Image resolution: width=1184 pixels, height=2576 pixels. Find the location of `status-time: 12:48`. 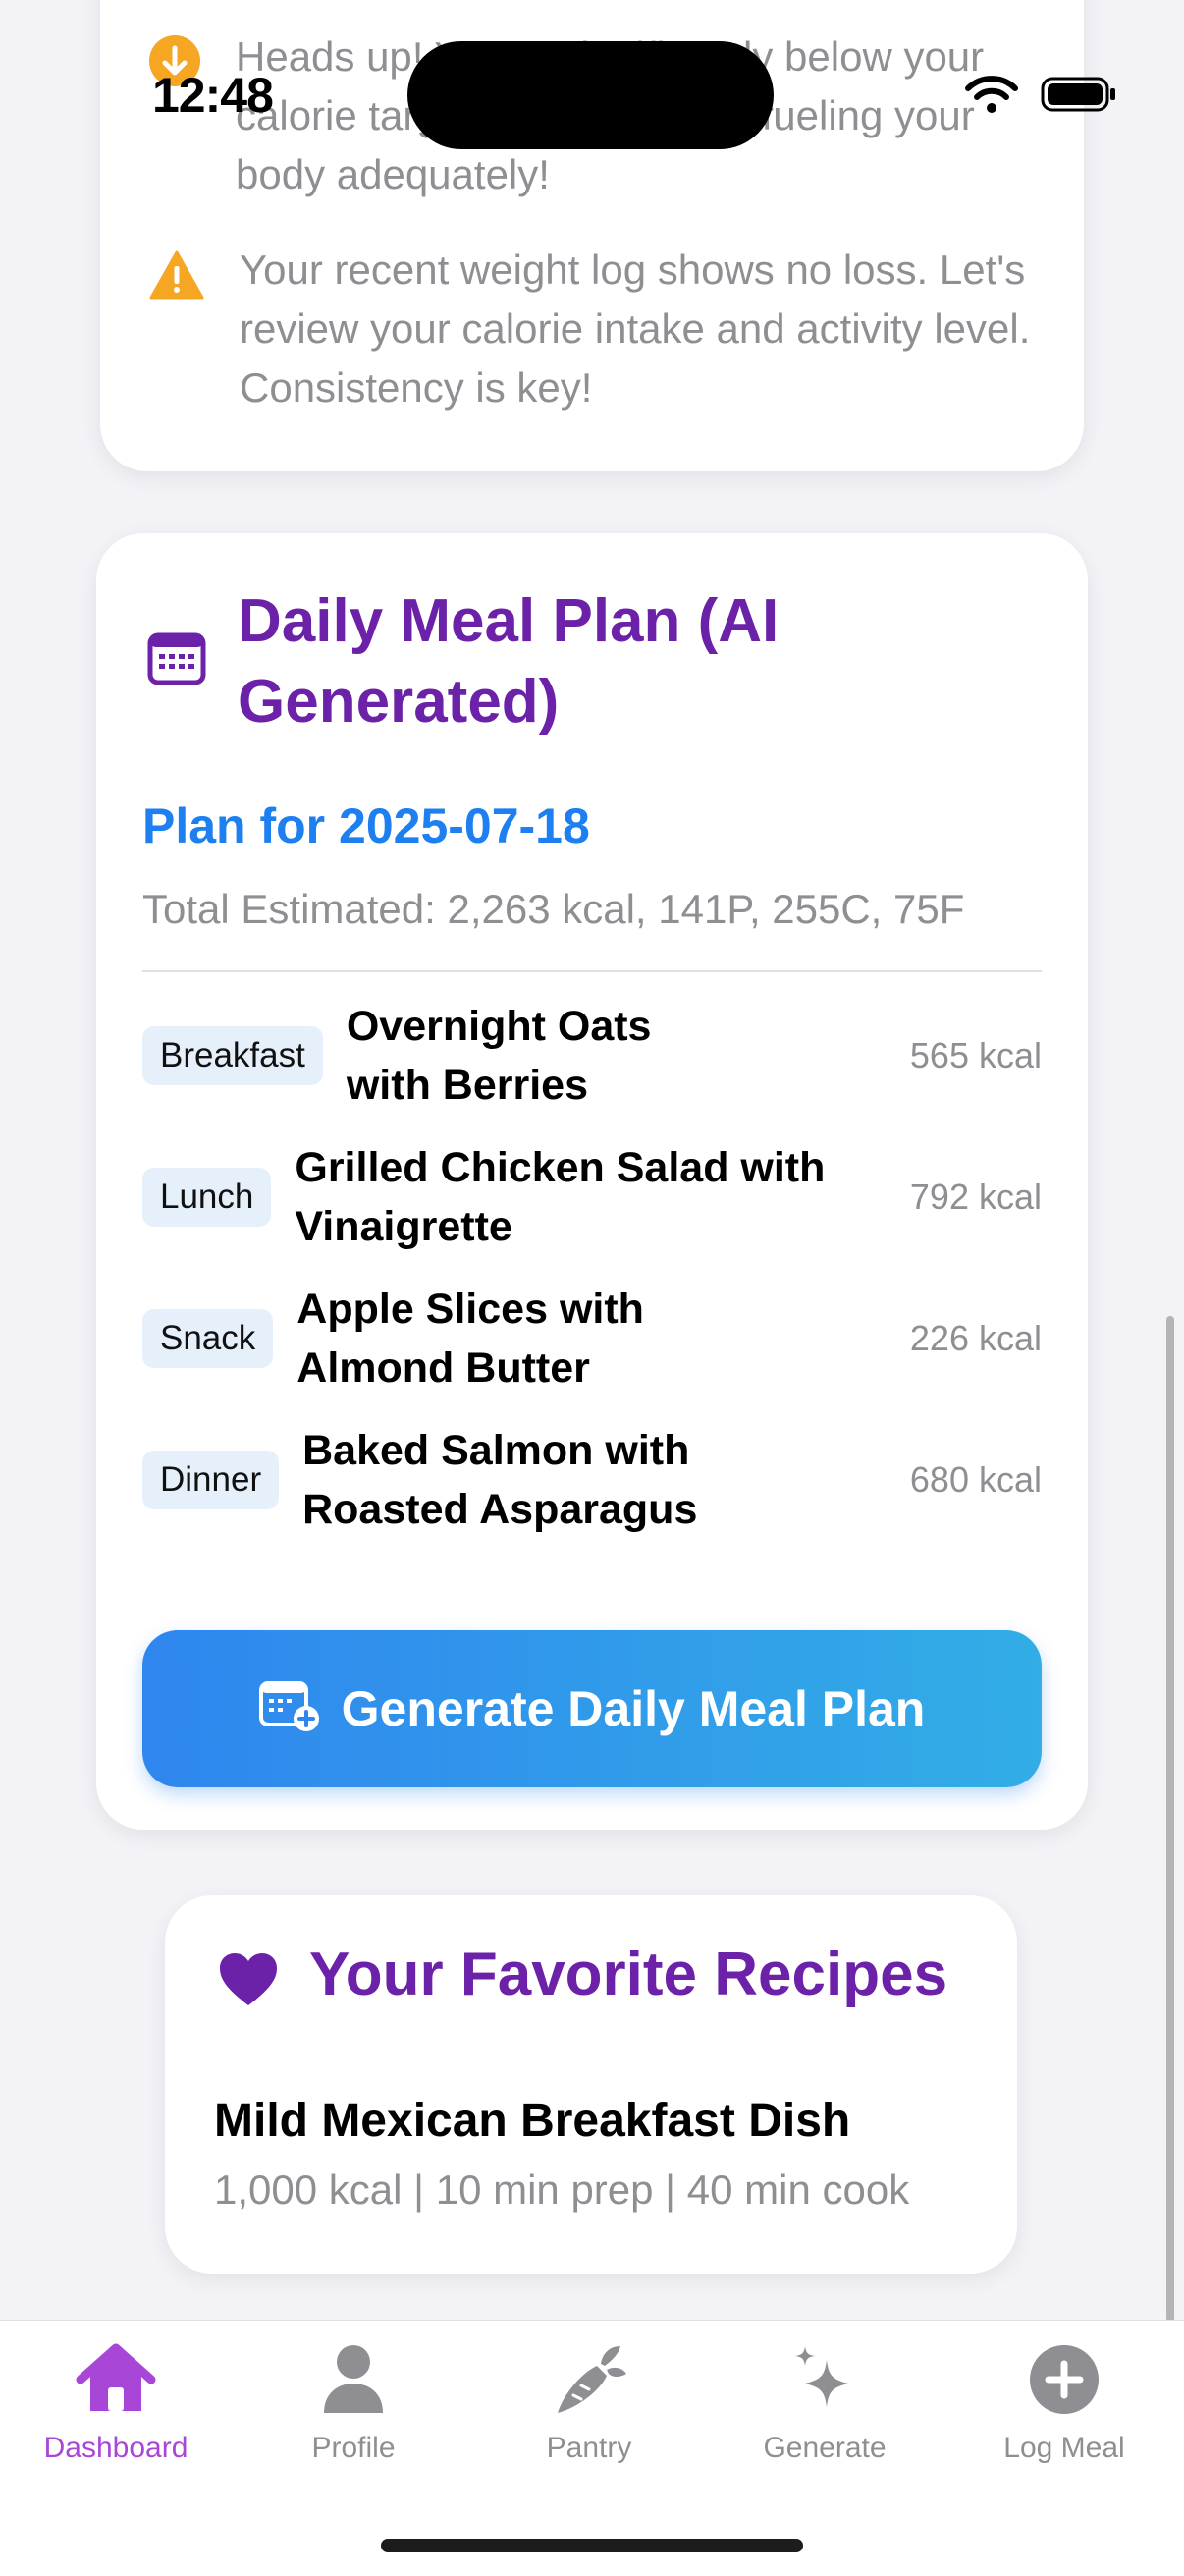

status-time: 12:48 is located at coordinates (213, 95).